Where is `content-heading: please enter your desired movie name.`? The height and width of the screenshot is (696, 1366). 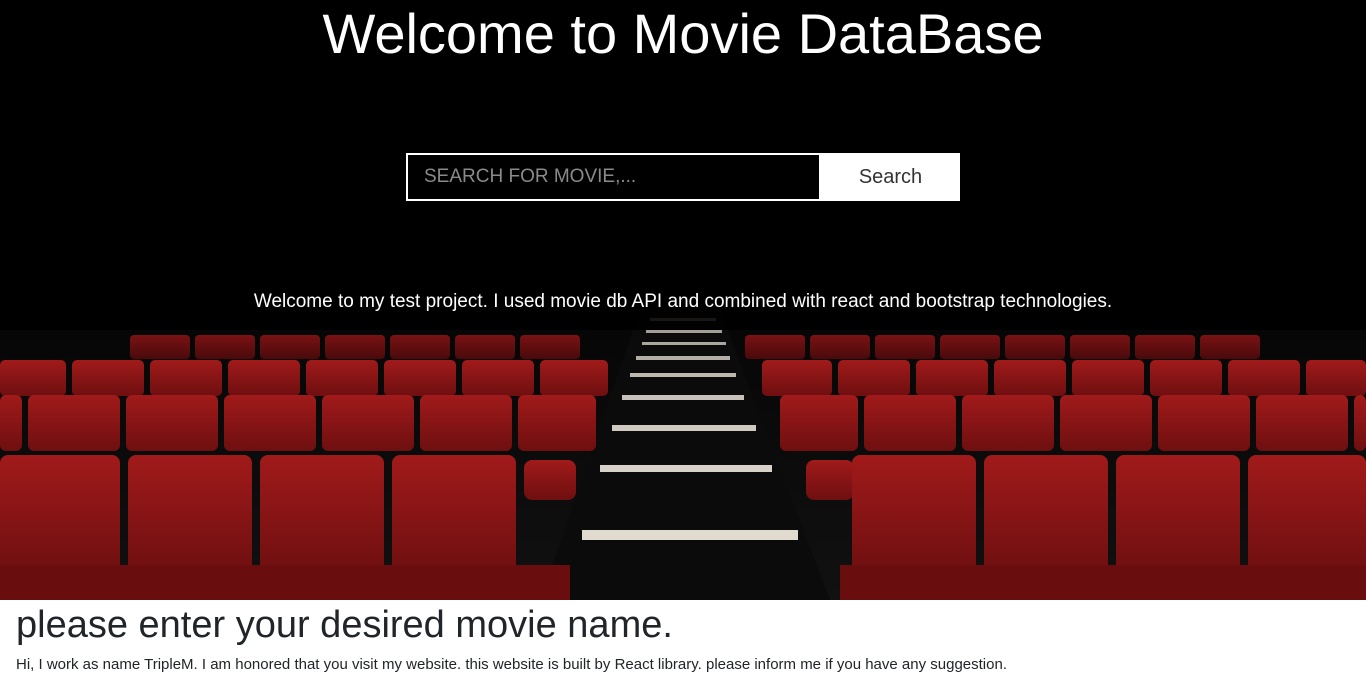
content-heading: please enter your desired movie name. is located at coordinates (344, 625).